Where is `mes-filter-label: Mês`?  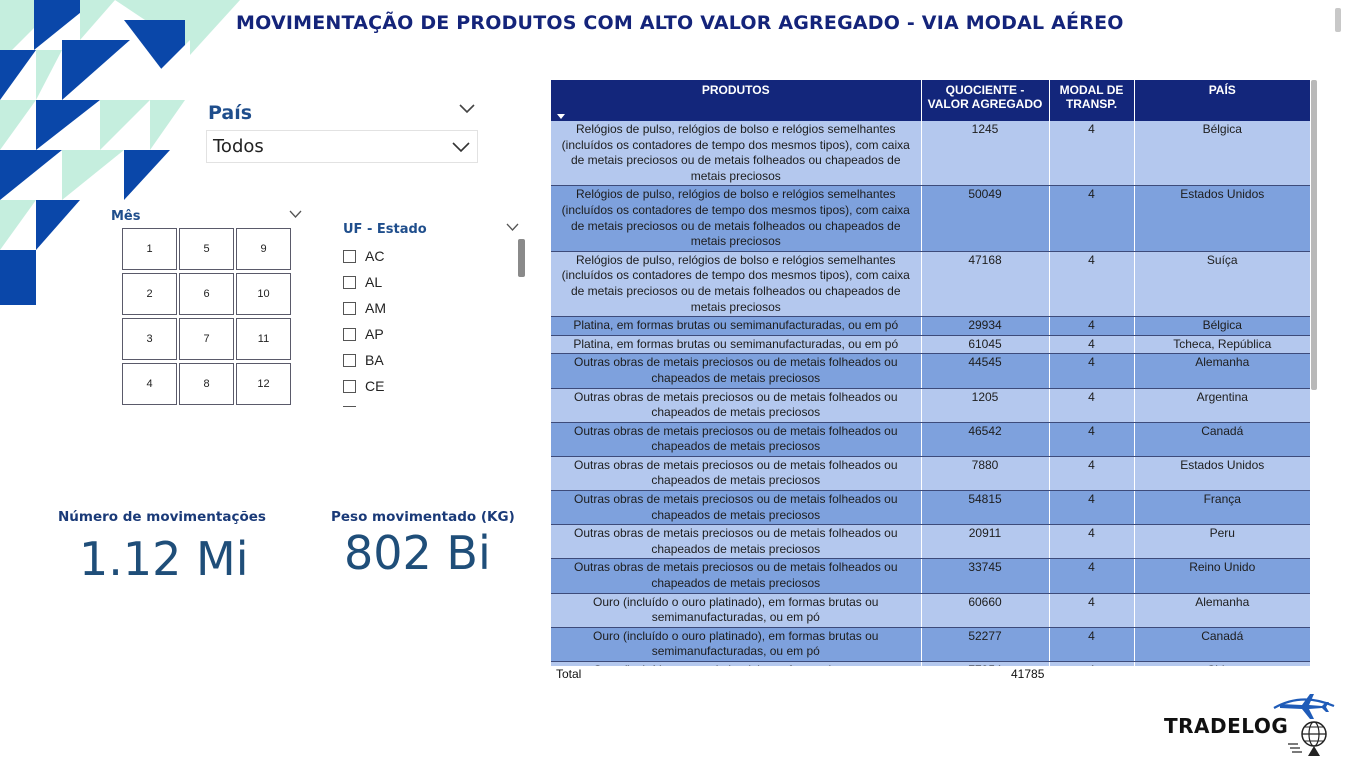
mes-filter-label: Mês is located at coordinates (126, 216).